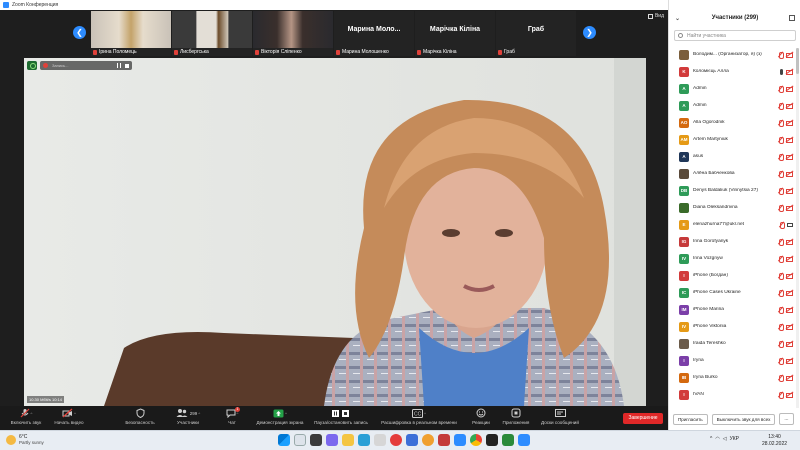 Image resolution: width=800 pixels, height=450 pixels. Describe the element at coordinates (797, 61) in the screenshot. I see `scrollbar-thumb` at that location.